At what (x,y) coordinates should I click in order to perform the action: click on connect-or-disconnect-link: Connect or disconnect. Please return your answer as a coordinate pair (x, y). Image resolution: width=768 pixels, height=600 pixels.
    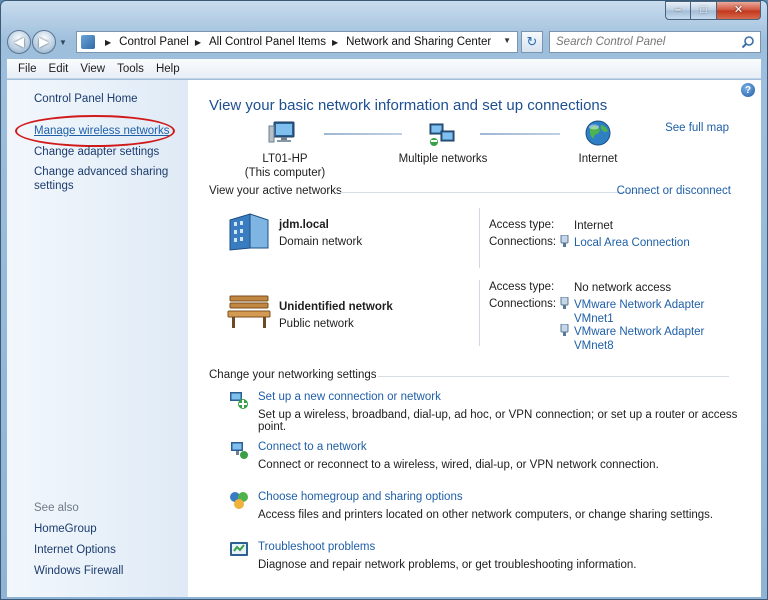
    Looking at the image, I should click on (674, 191).